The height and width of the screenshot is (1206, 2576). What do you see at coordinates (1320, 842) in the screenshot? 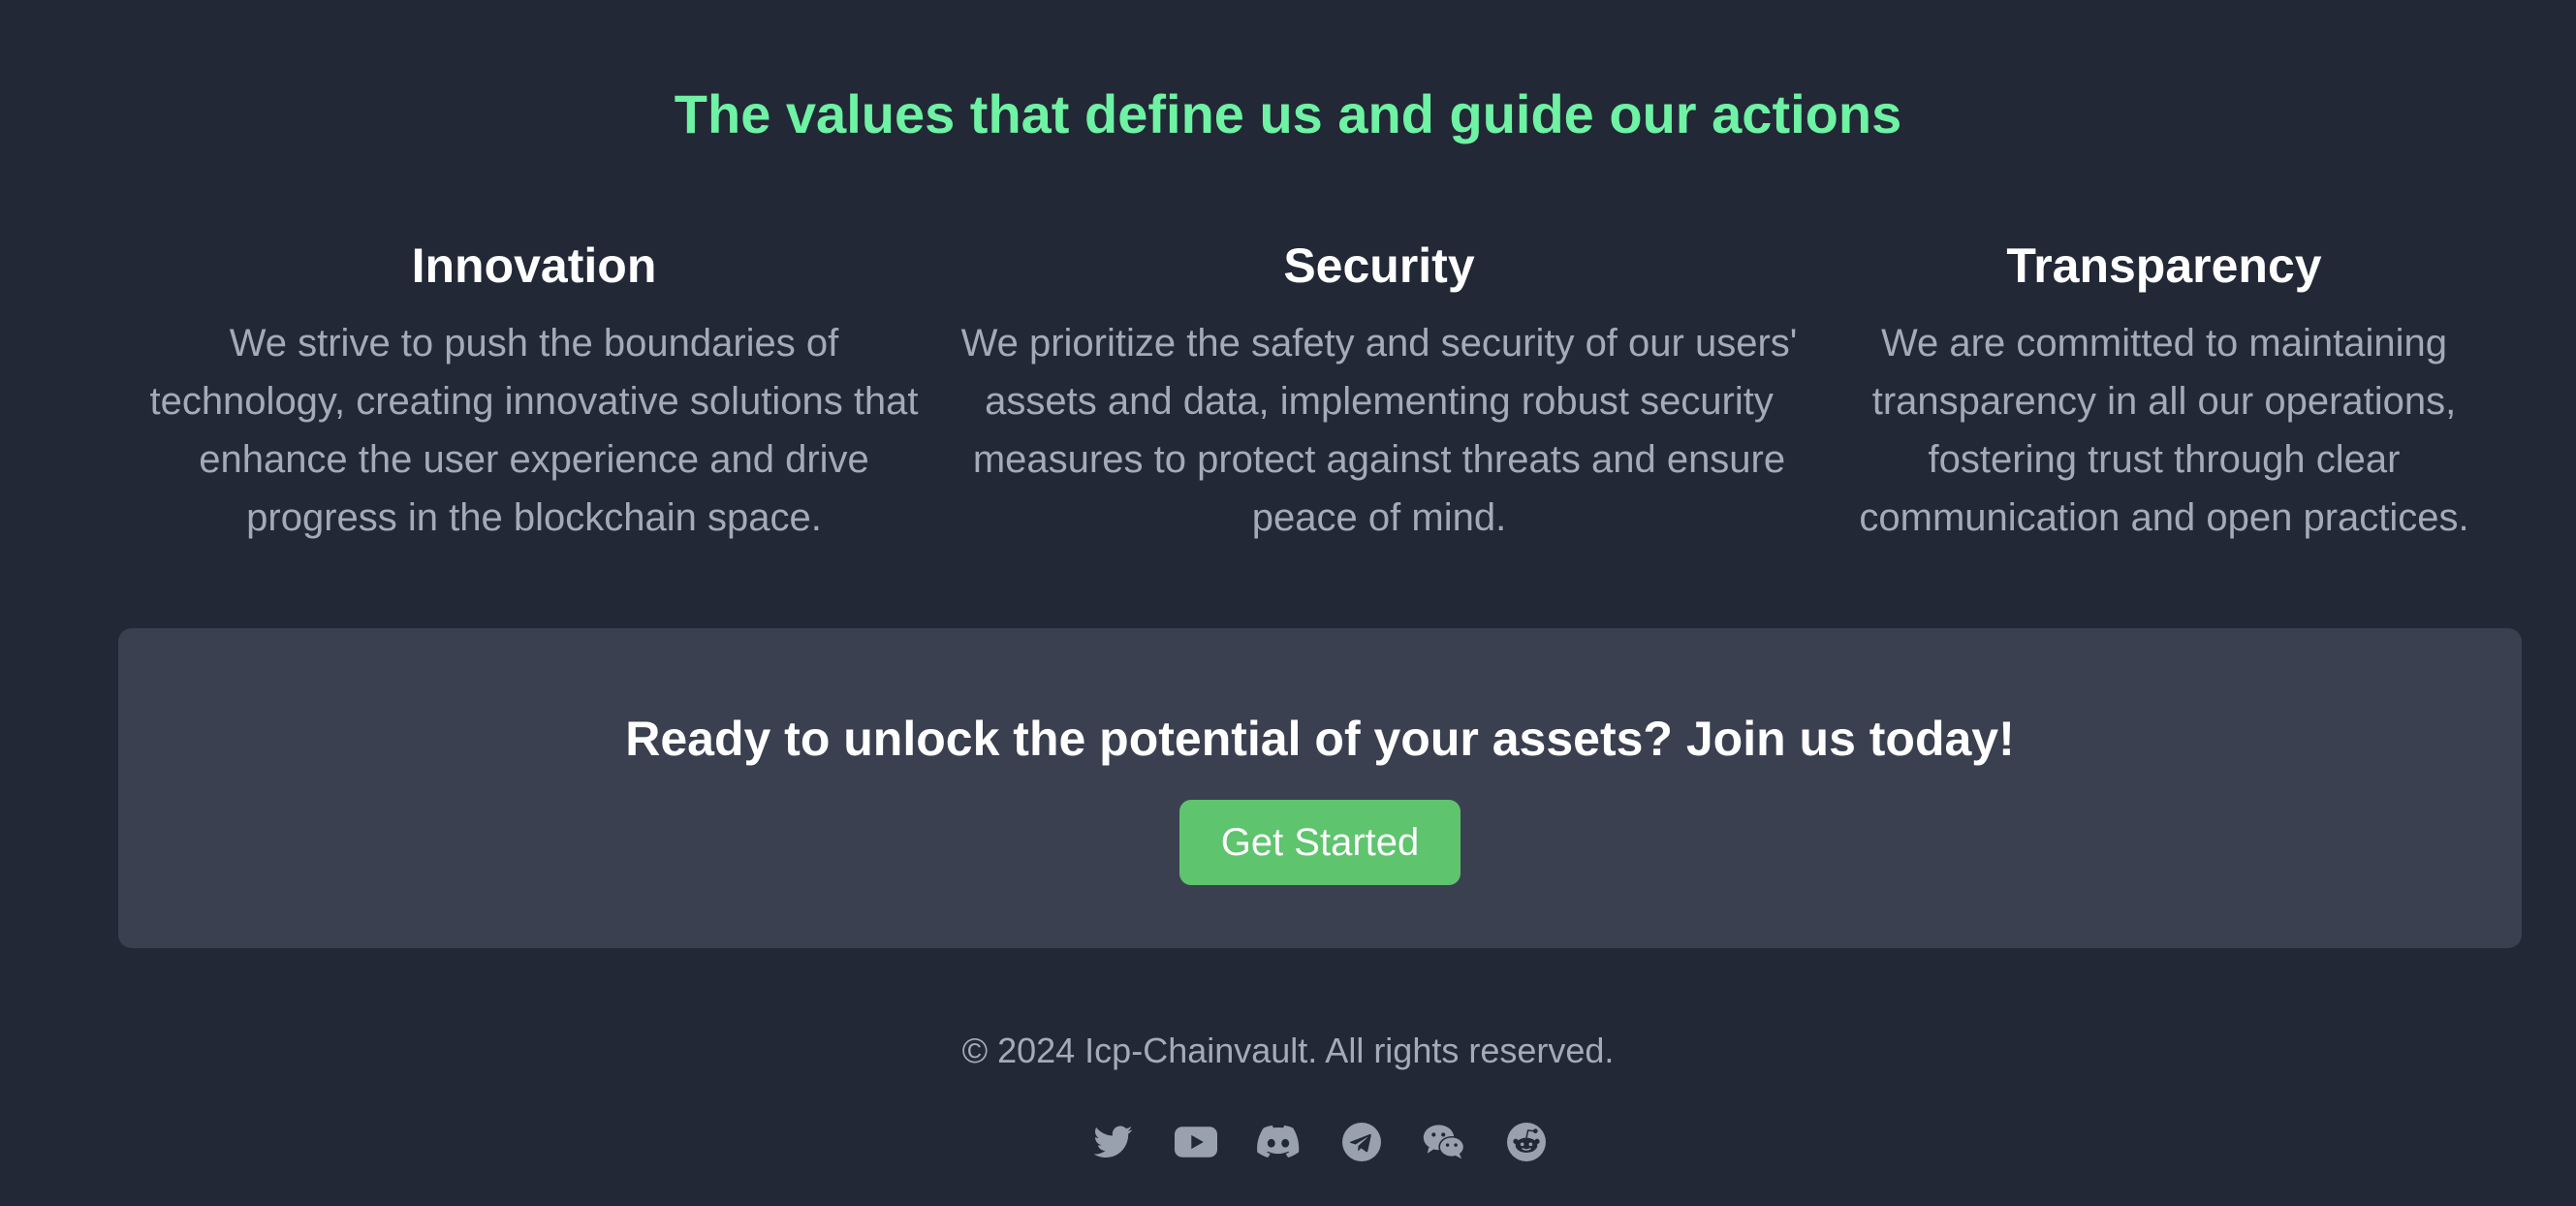
I see `get-started-button: Get Started` at bounding box center [1320, 842].